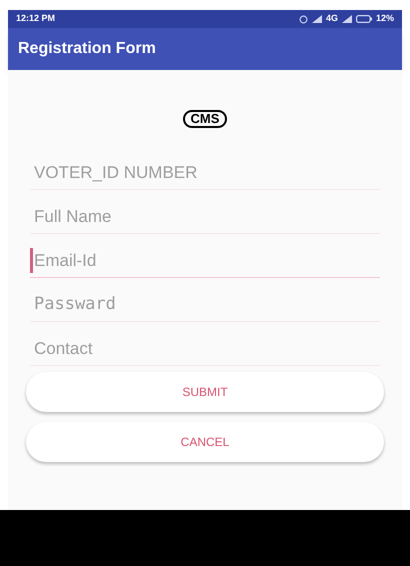 Image resolution: width=410 pixels, height=566 pixels. I want to click on input-field: Full Name, so click(205, 216).